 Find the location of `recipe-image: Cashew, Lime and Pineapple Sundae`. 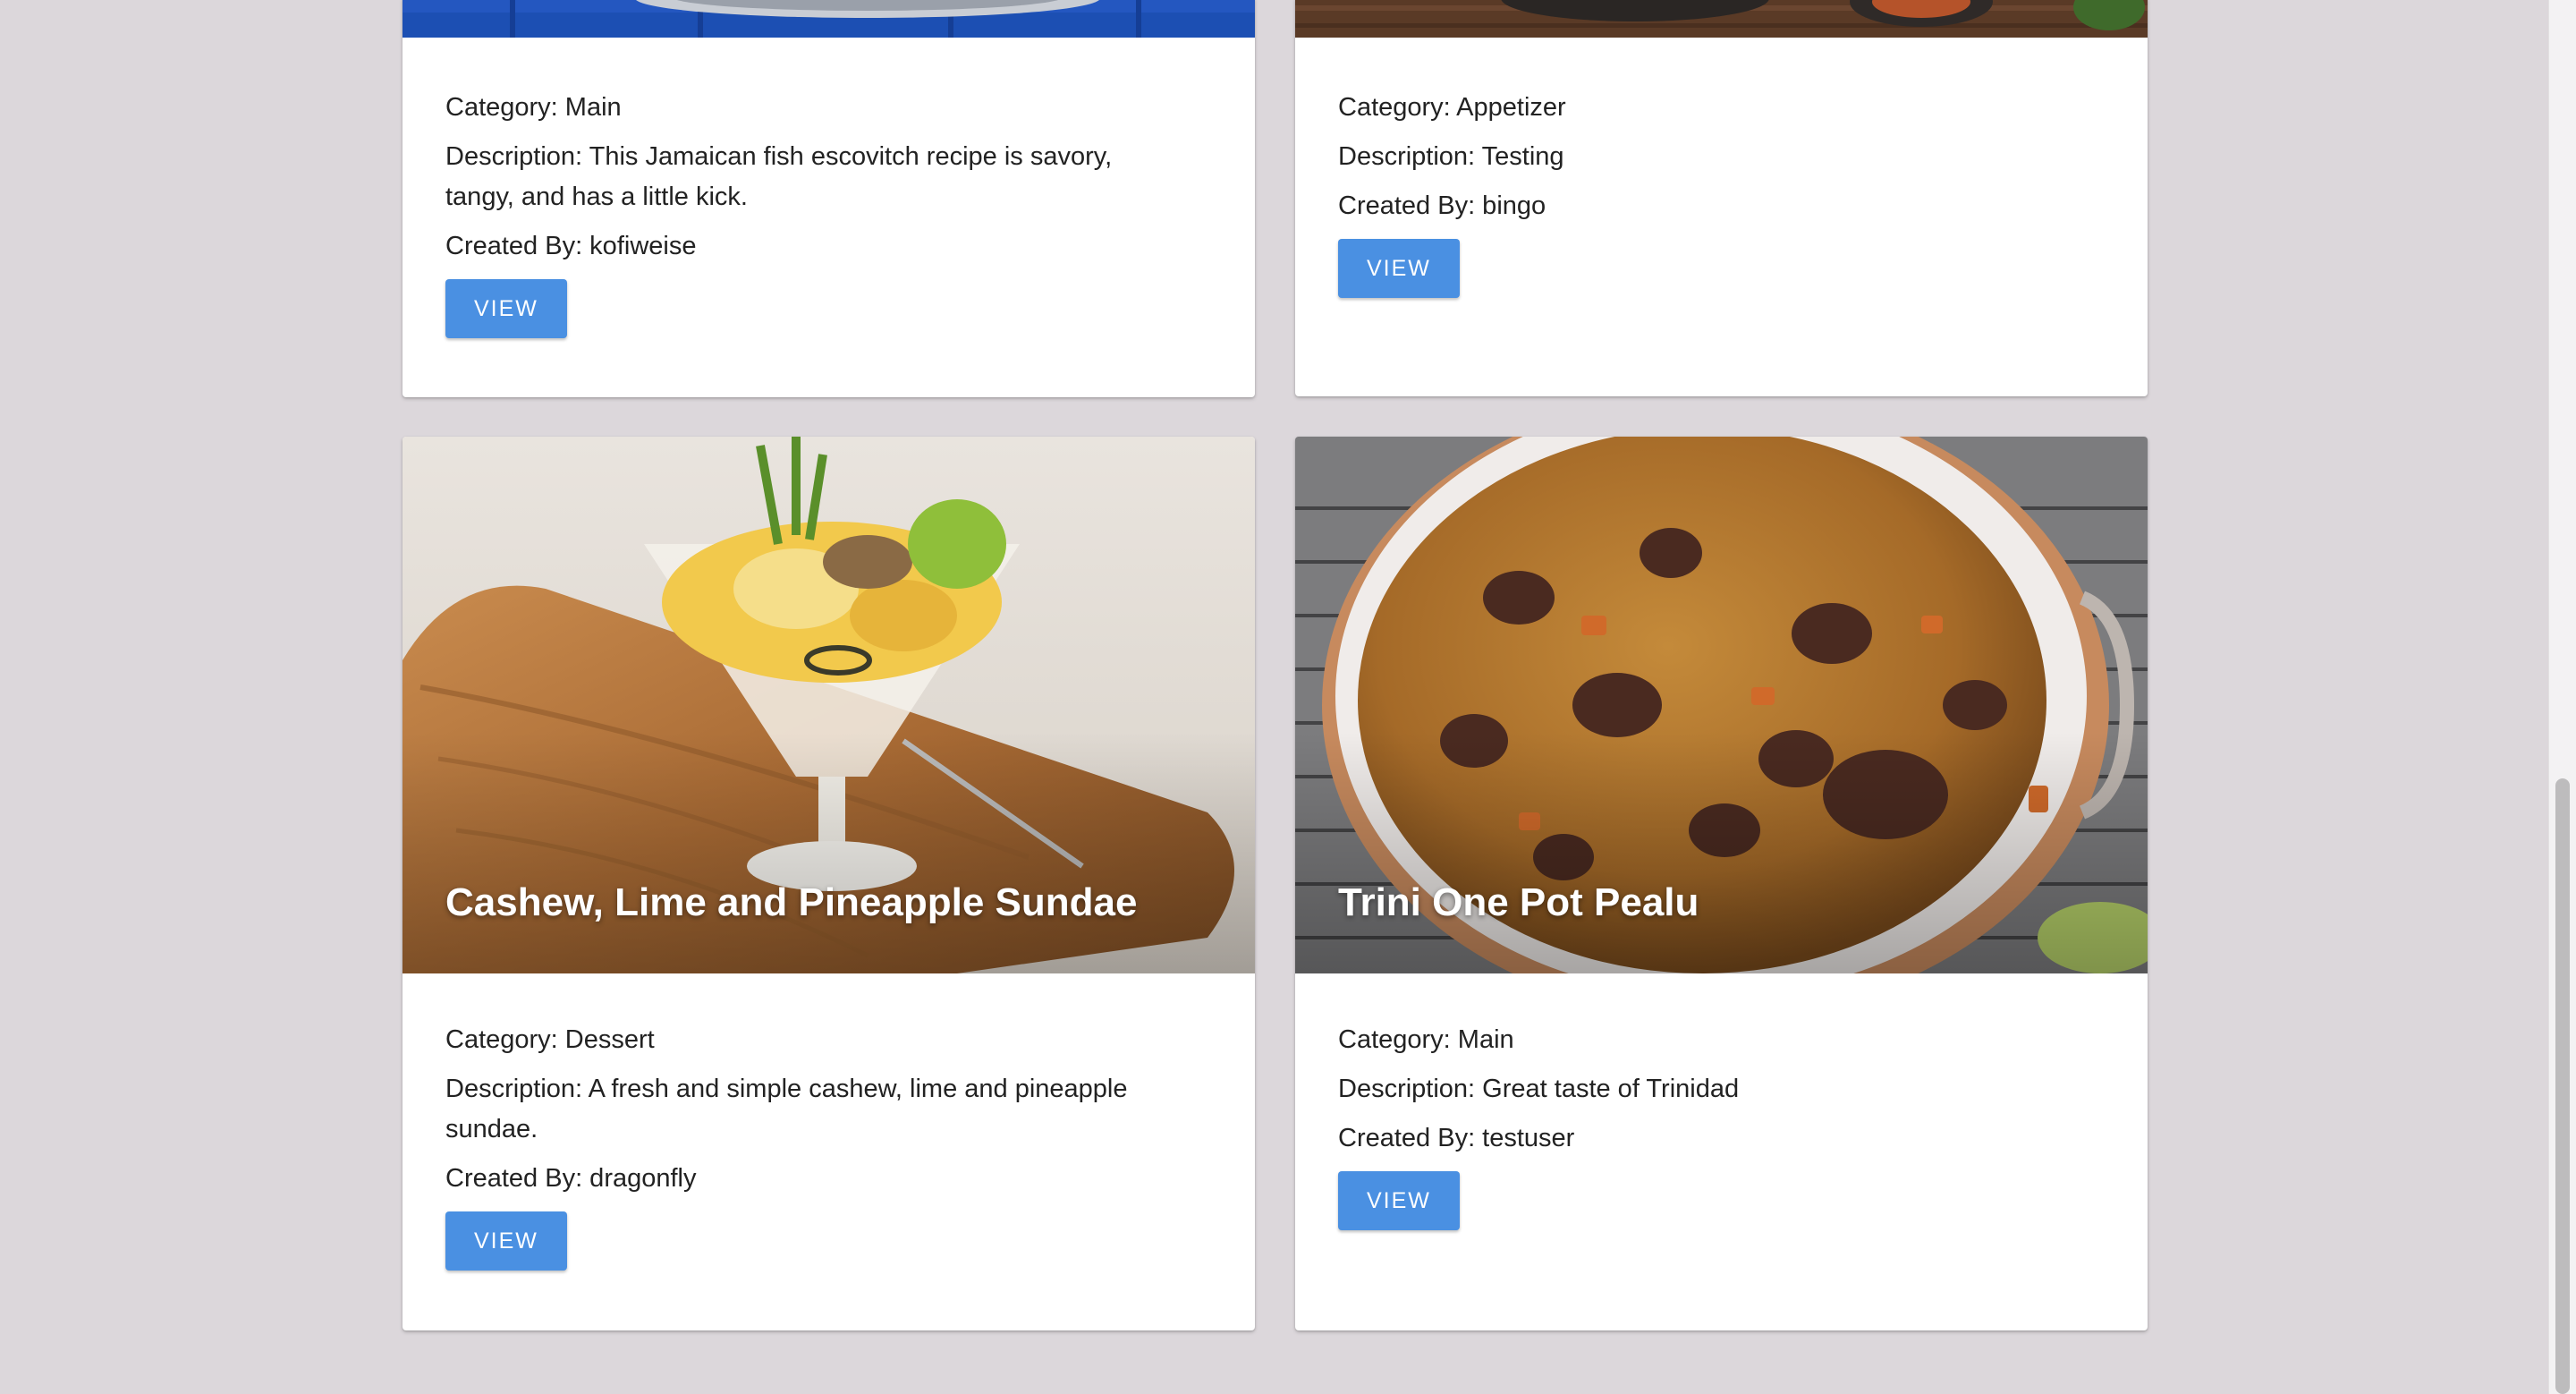

recipe-image: Cashew, Lime and Pineapple Sundae is located at coordinates (828, 705).